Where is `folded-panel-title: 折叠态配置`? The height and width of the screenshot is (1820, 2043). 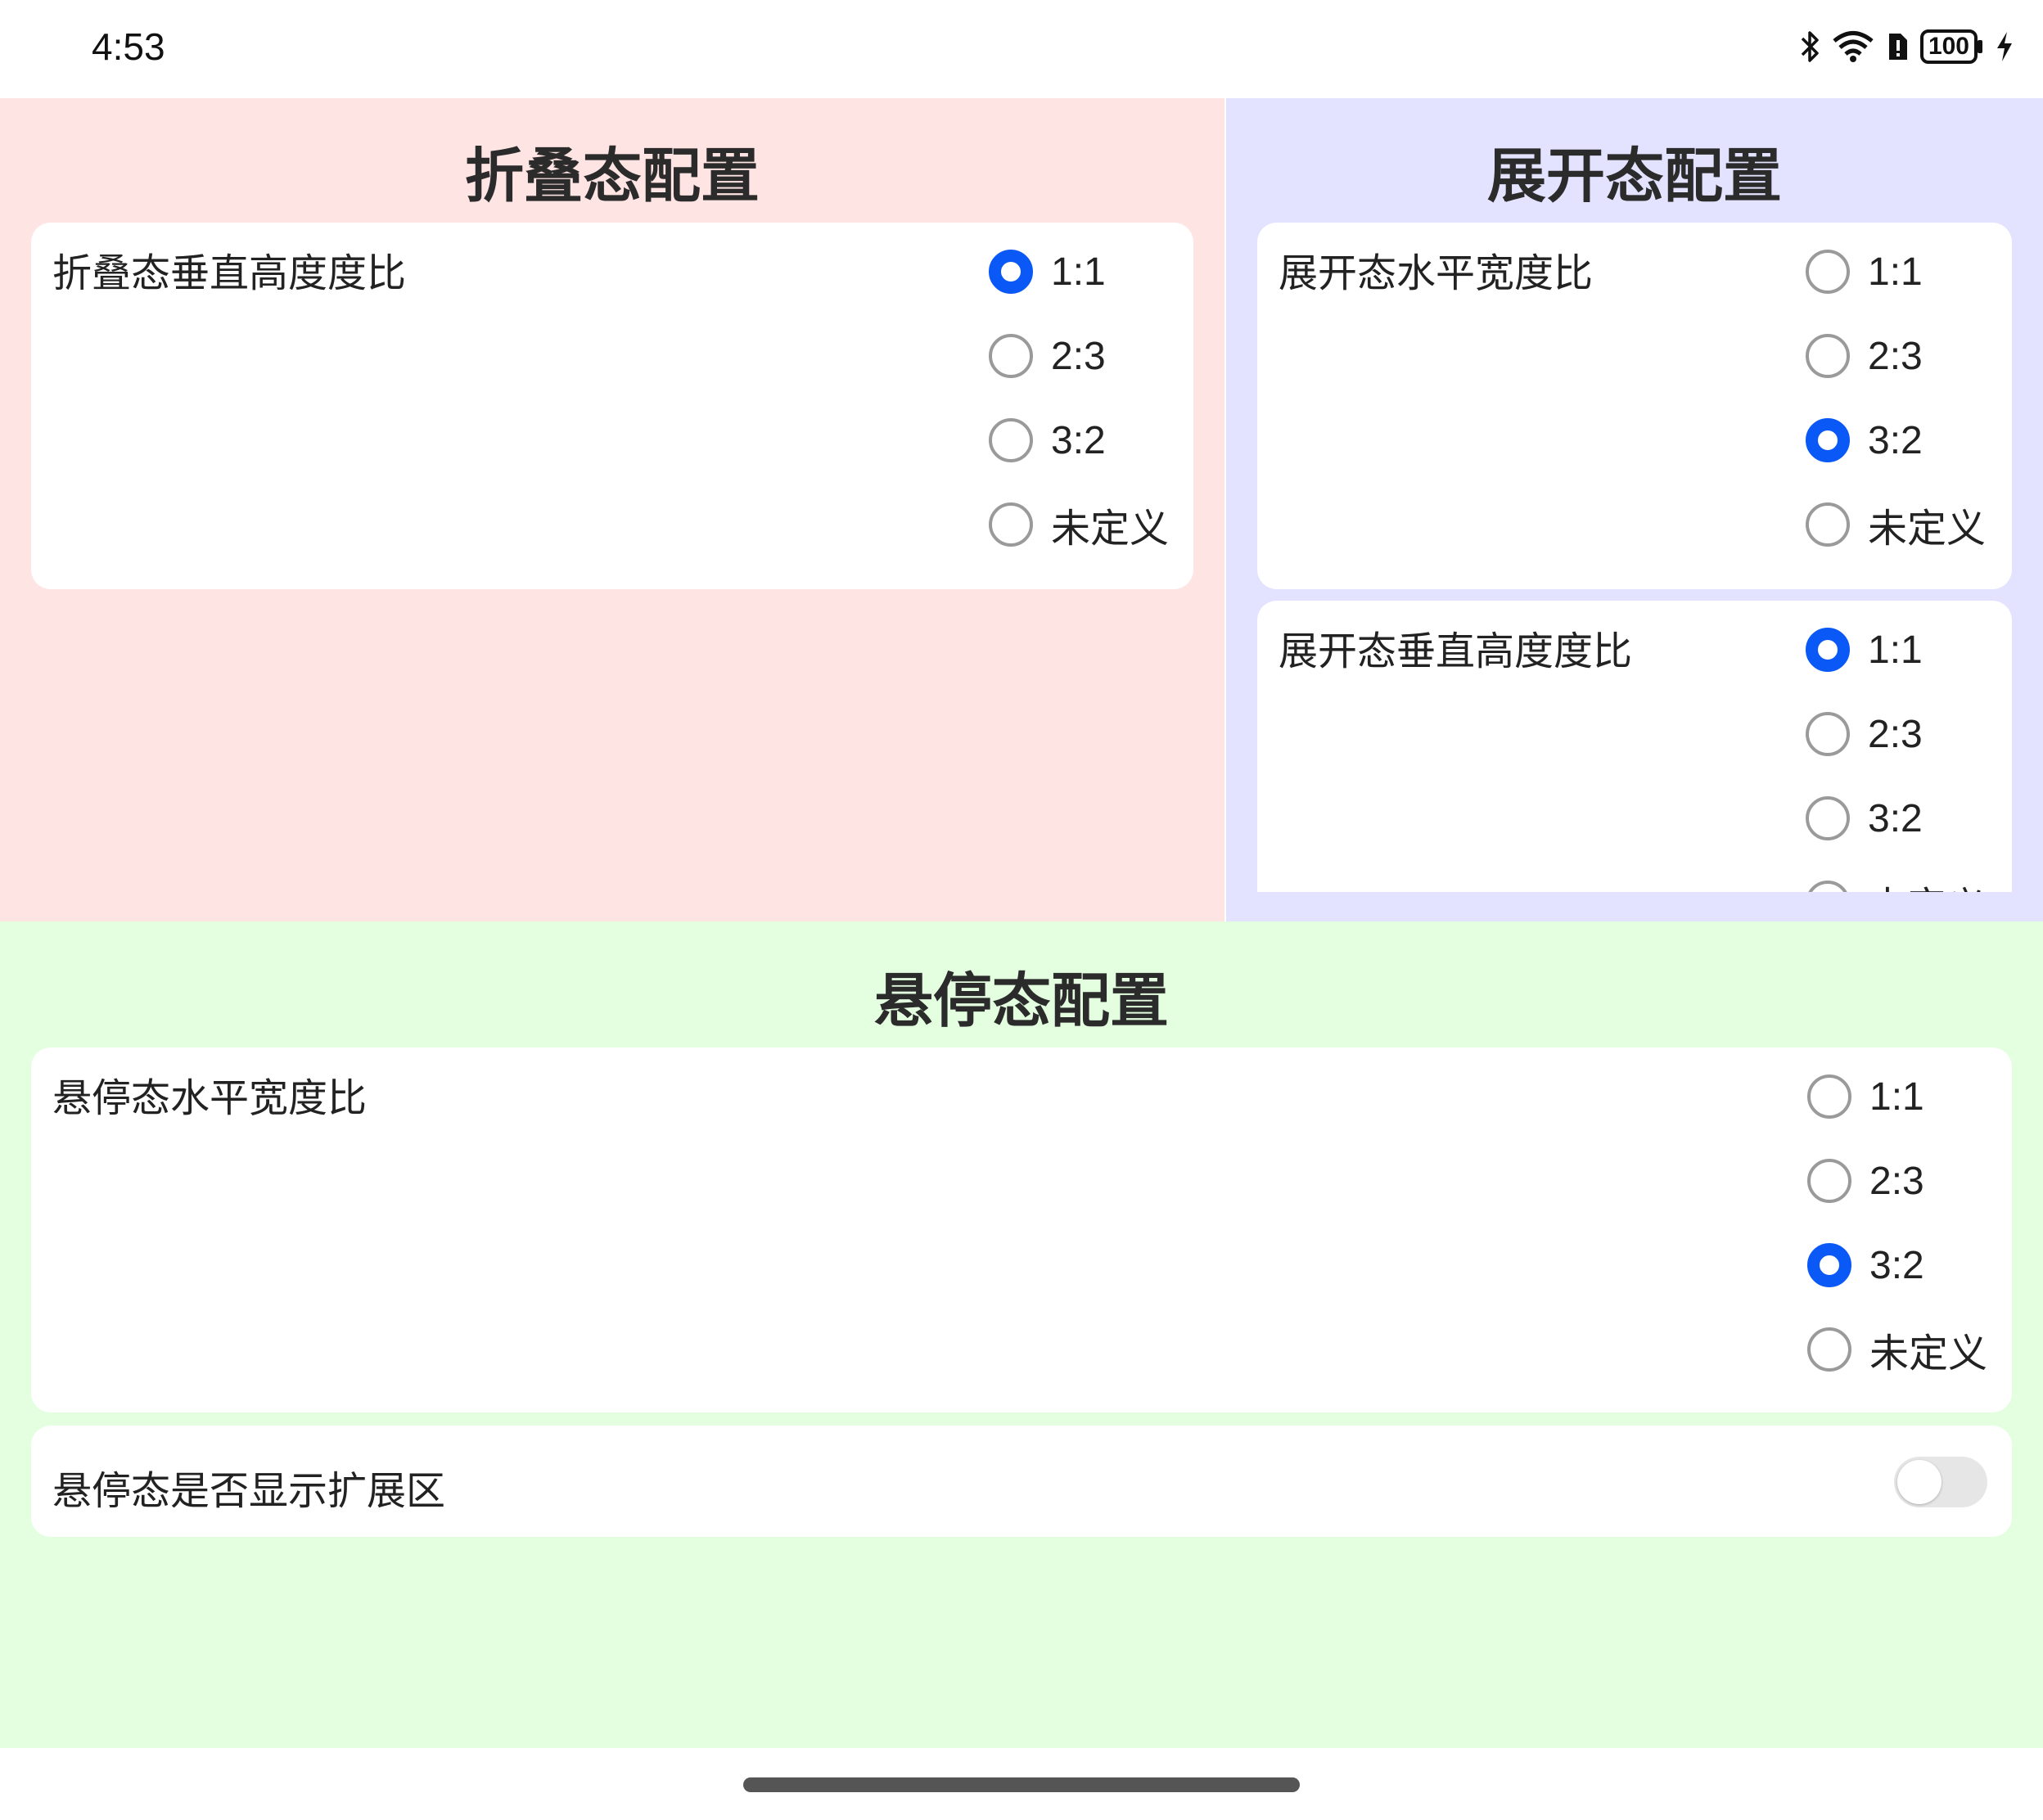
folded-panel-title: 折叠态配置 is located at coordinates (612, 176).